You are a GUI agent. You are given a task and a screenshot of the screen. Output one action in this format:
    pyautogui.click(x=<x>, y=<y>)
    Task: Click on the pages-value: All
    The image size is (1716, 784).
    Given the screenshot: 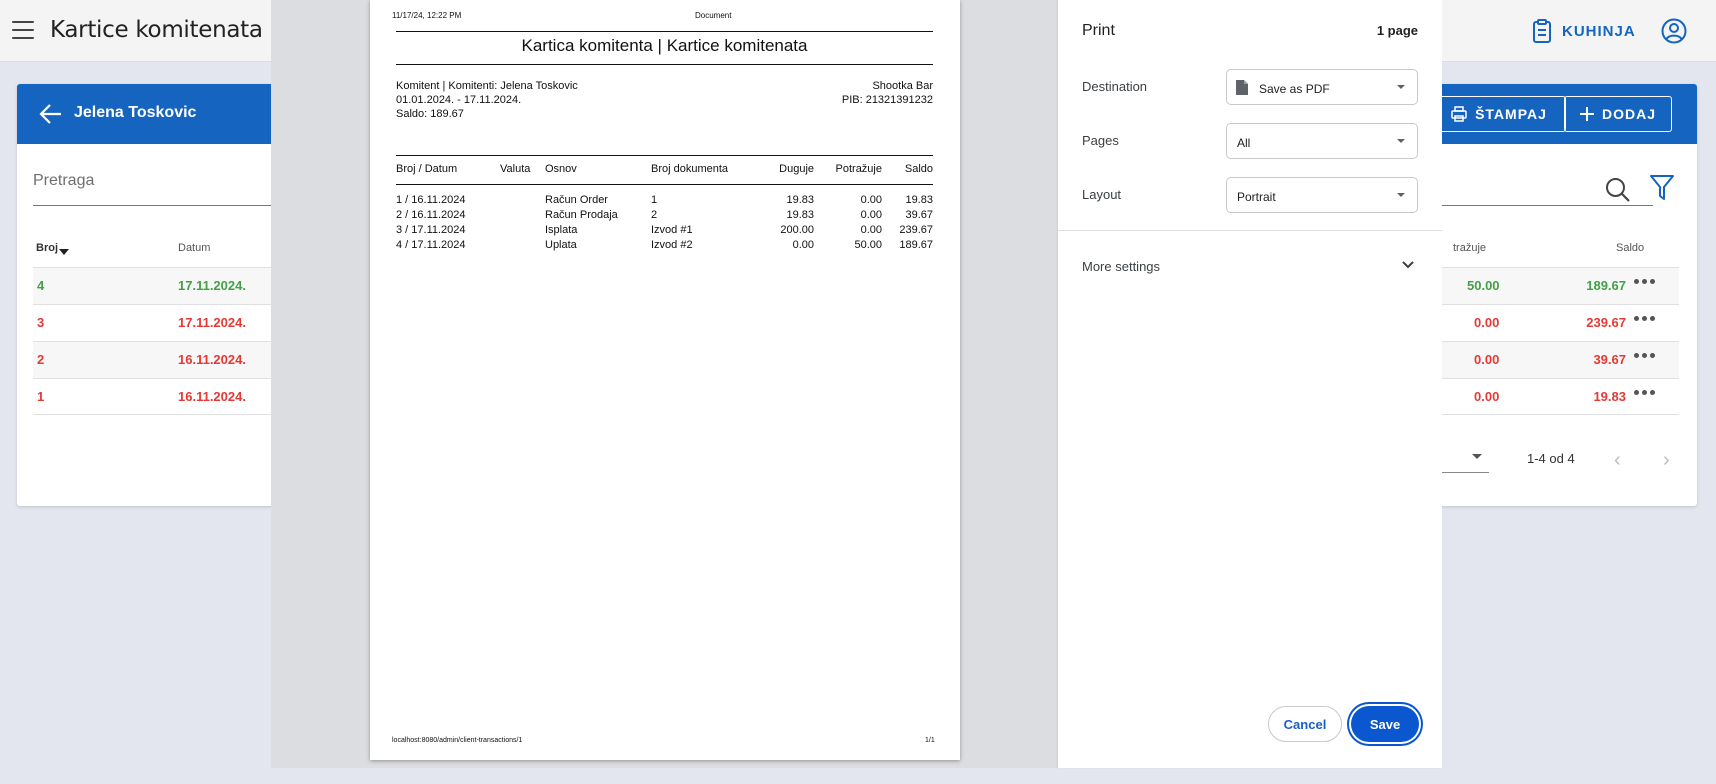 What is the action you would take?
    pyautogui.click(x=1244, y=143)
    